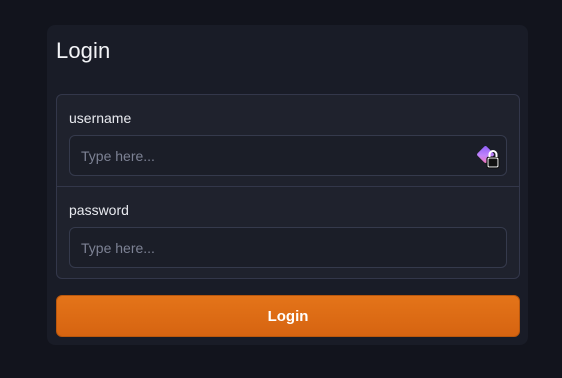  What do you see at coordinates (288, 155) in the screenshot?
I see `username-input` at bounding box center [288, 155].